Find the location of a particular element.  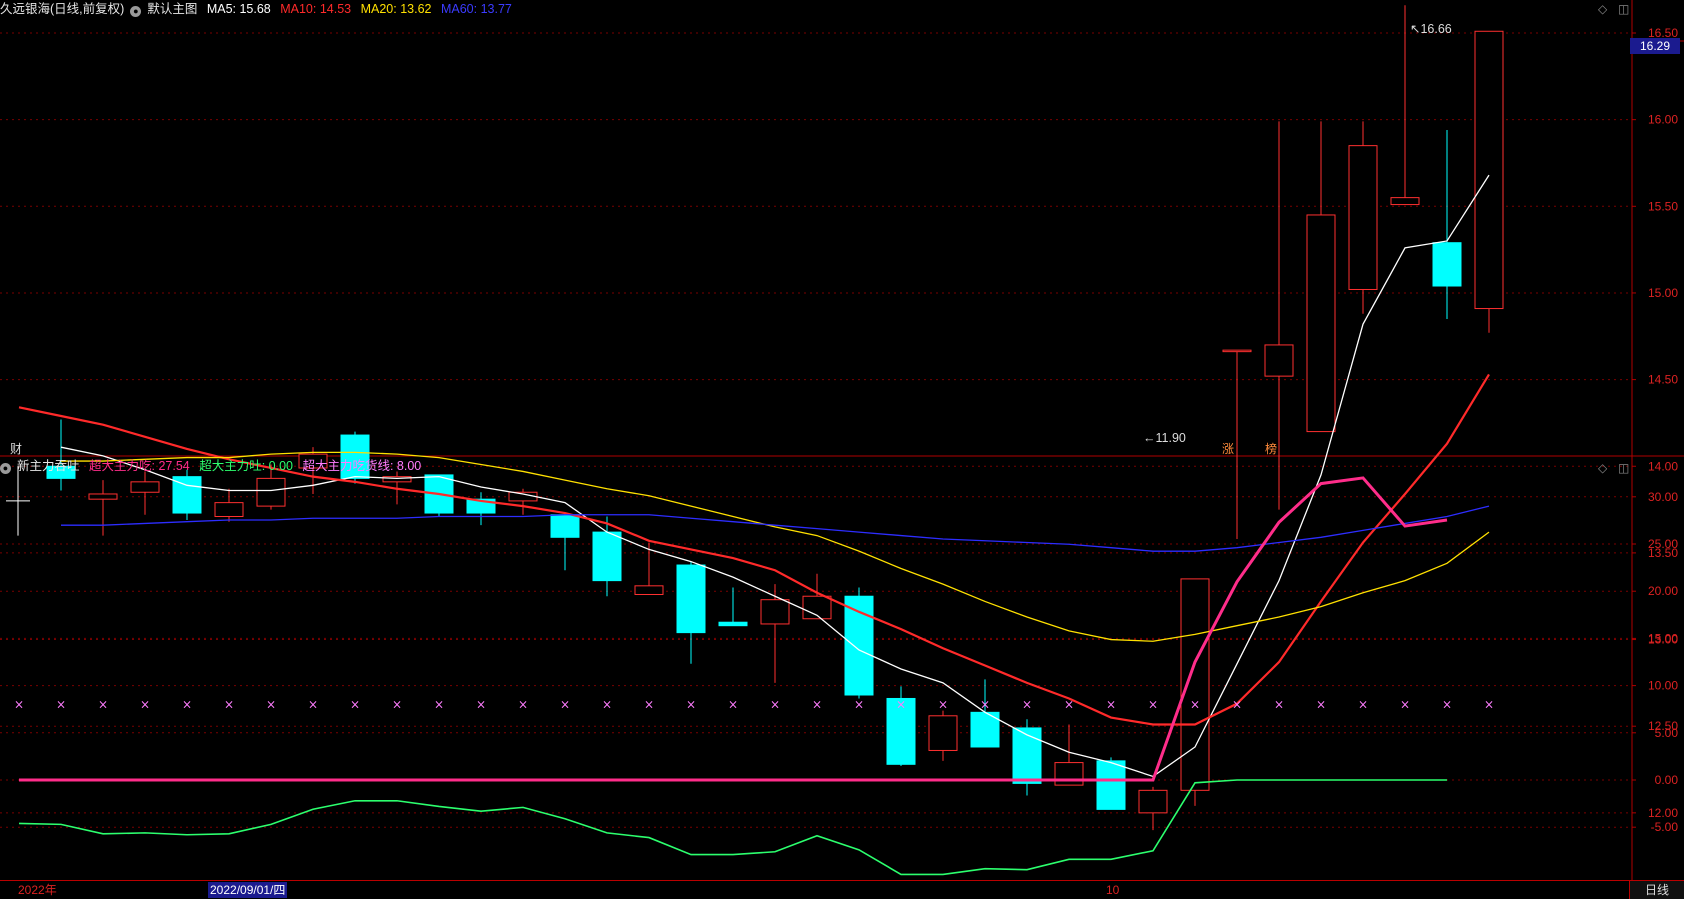

high-price-label: ↖16.66 is located at coordinates (1431, 29).